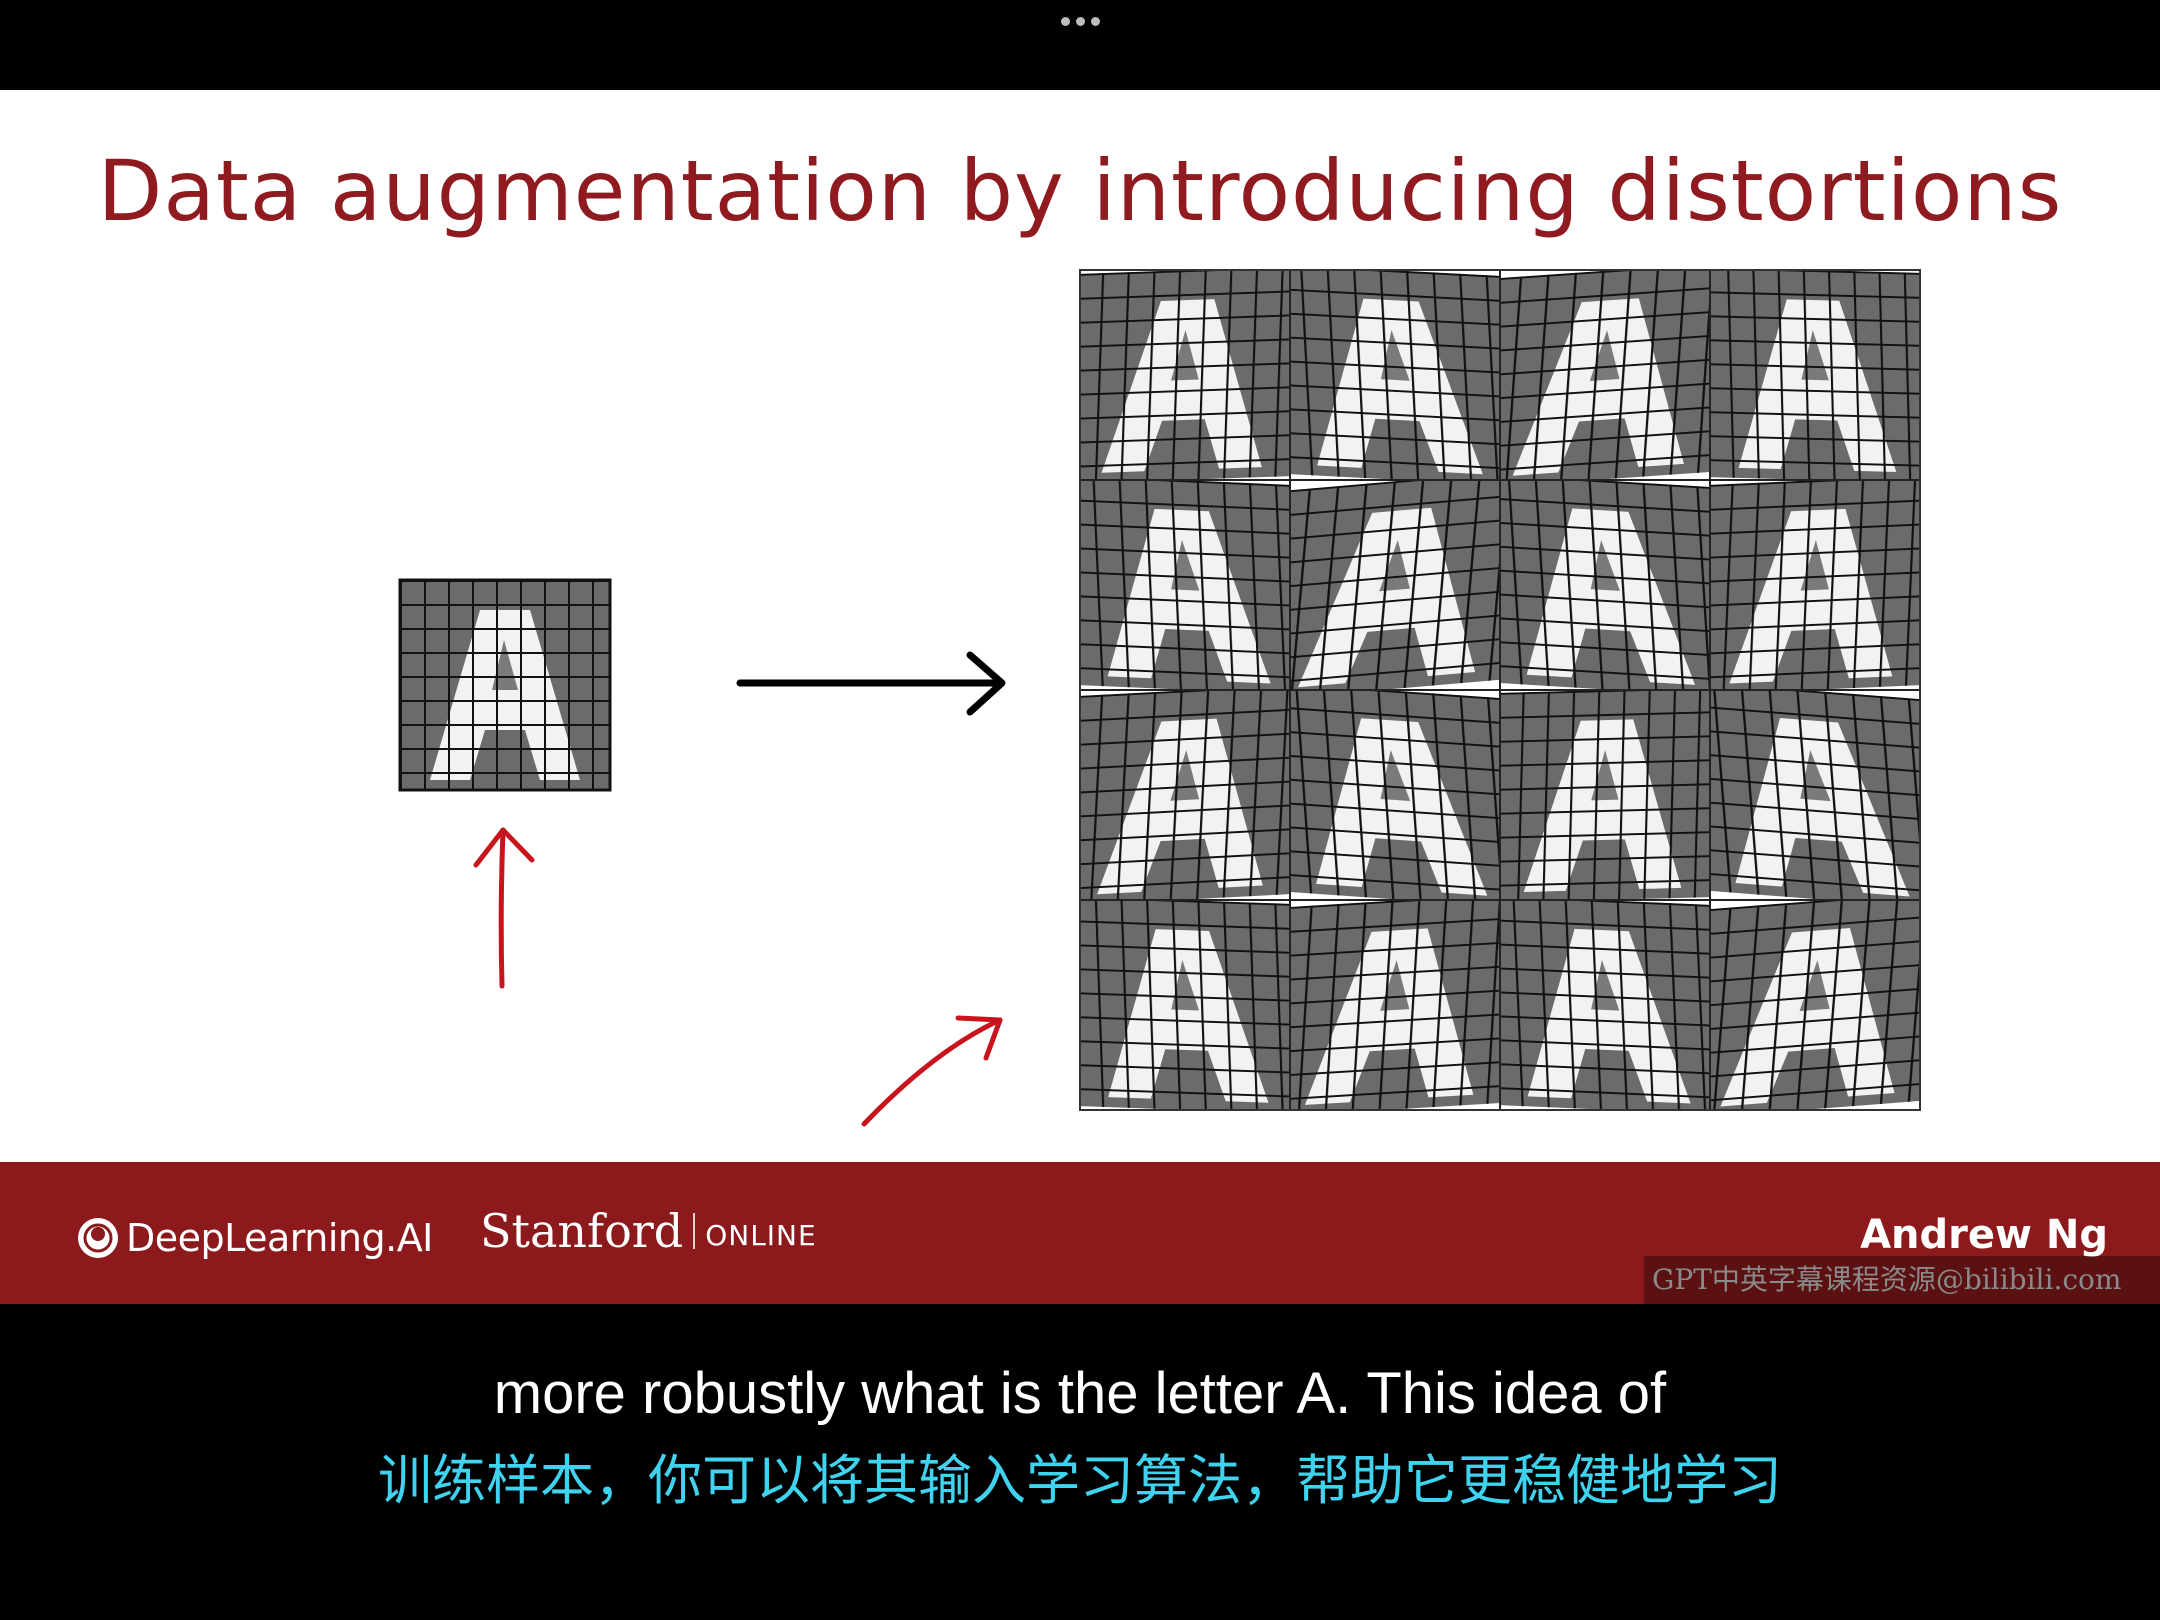  What do you see at coordinates (694, 1231) in the screenshot?
I see `logo-divider` at bounding box center [694, 1231].